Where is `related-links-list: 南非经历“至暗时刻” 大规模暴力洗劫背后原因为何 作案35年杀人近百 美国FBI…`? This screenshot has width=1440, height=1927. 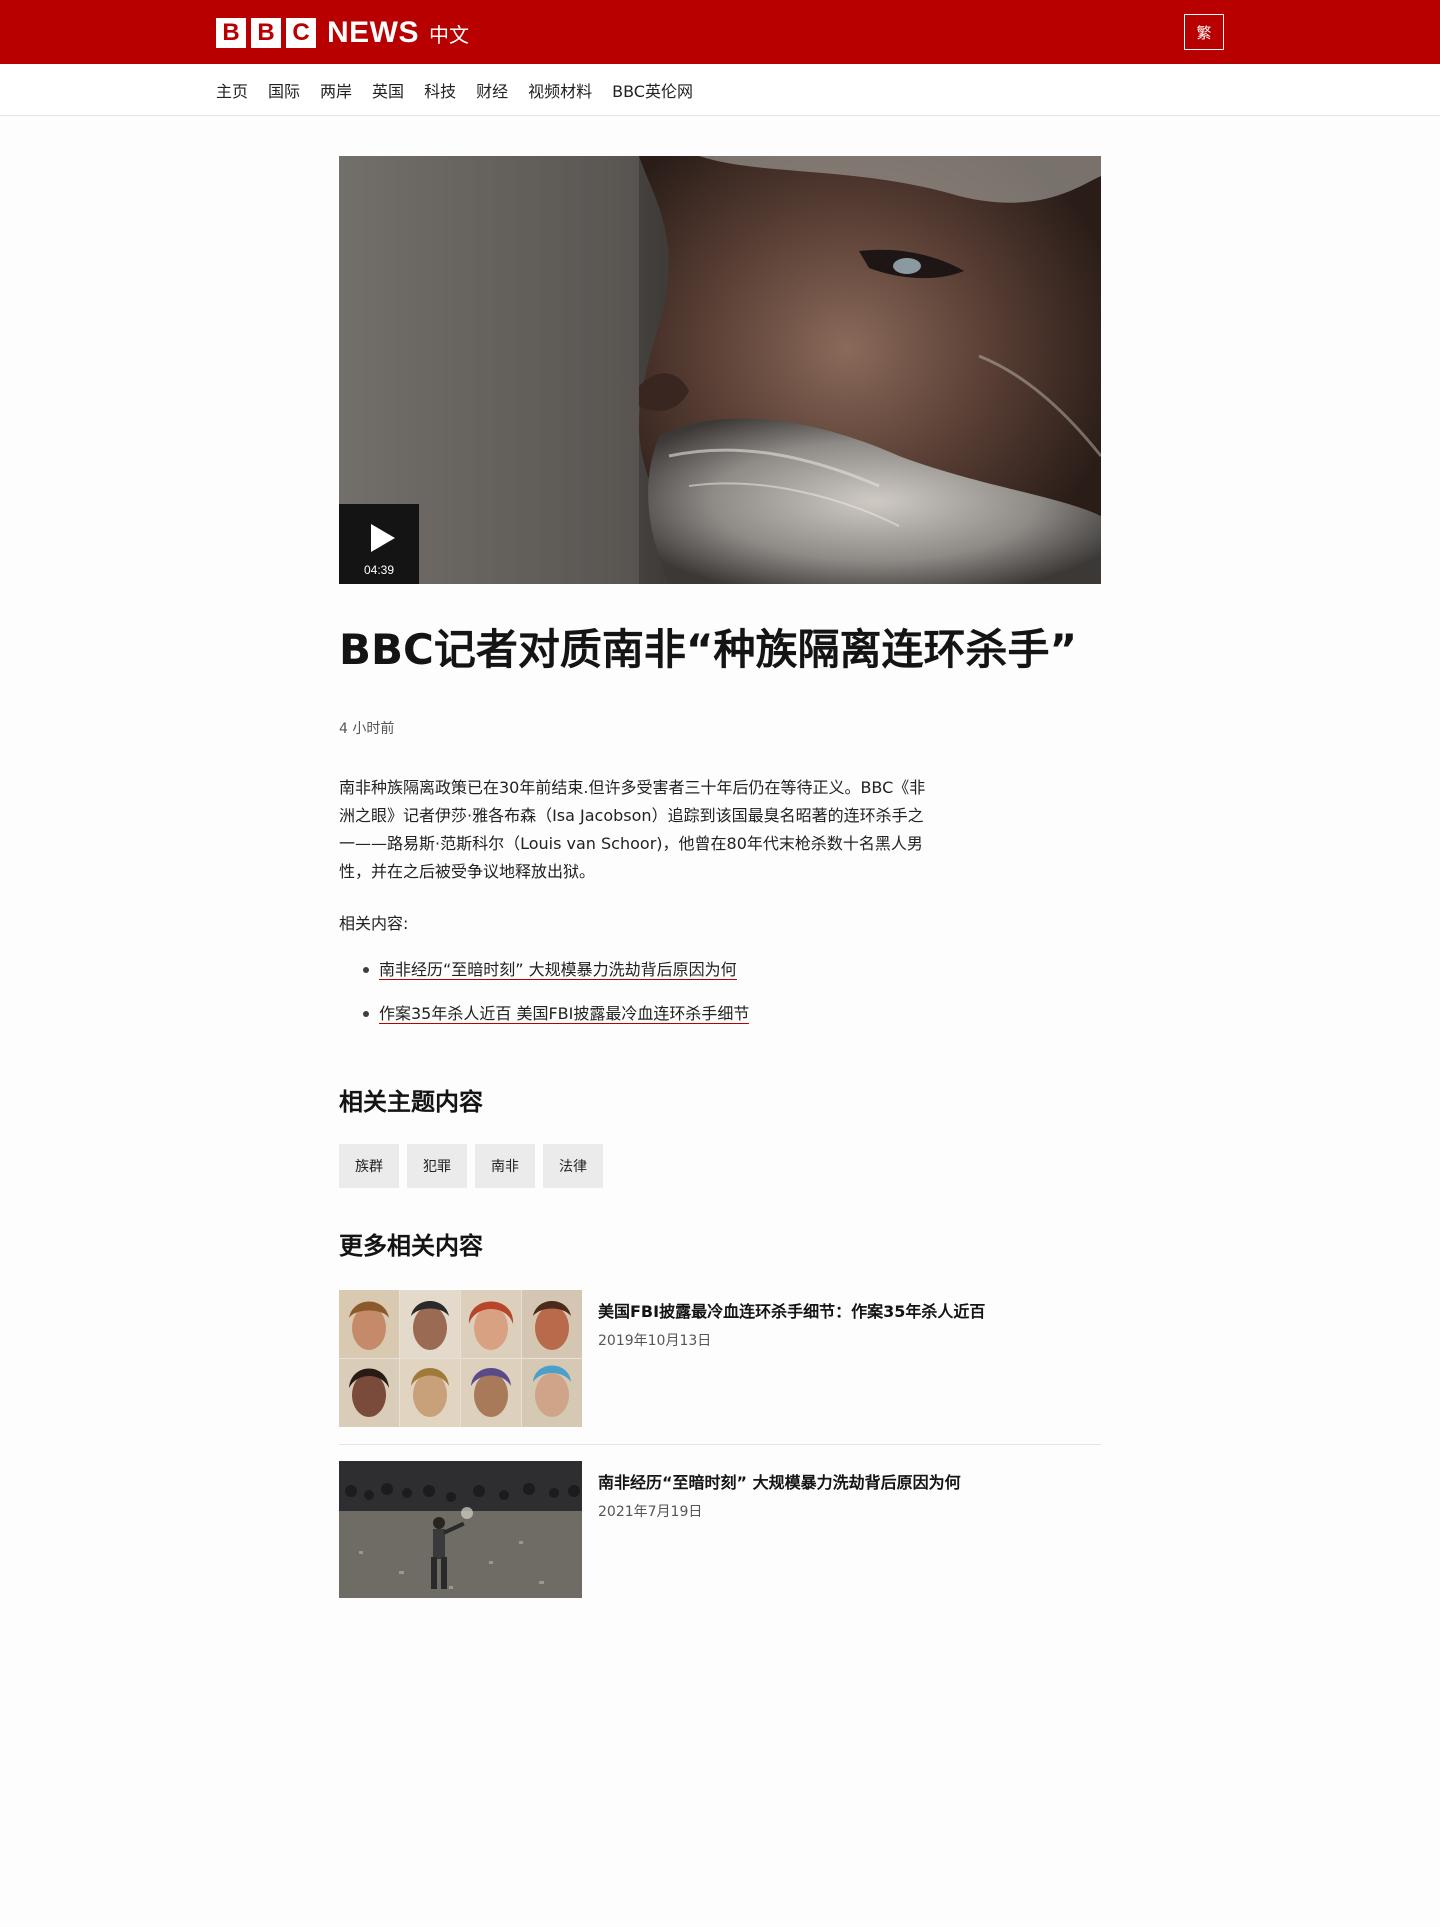
related-links-list: 南非经历“至暗时刻” 大规模暴力洗劫背后原因为何 作案35年杀人近百 美国FBI… is located at coordinates (720, 992).